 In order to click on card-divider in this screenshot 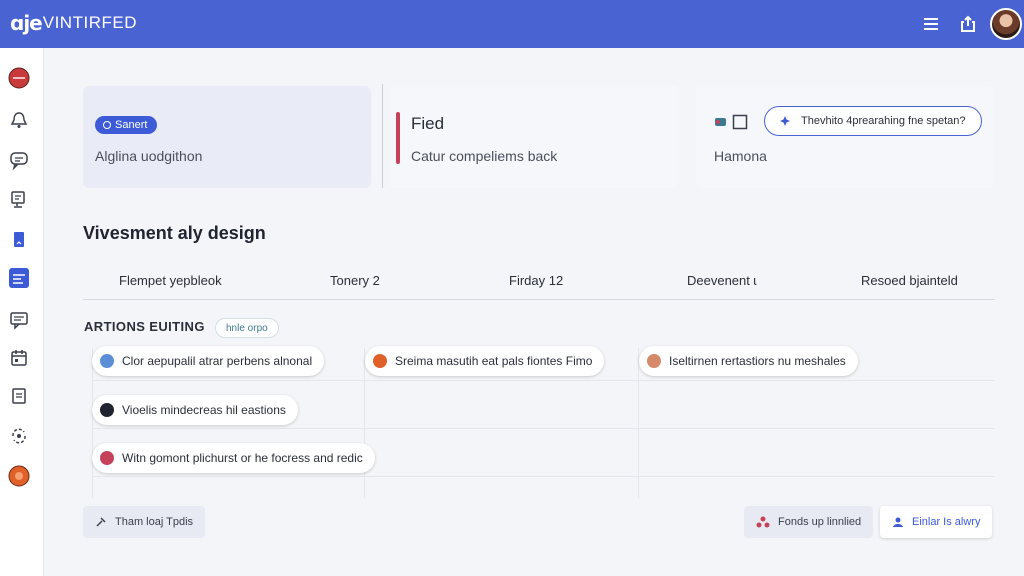, I will do `click(382, 136)`.